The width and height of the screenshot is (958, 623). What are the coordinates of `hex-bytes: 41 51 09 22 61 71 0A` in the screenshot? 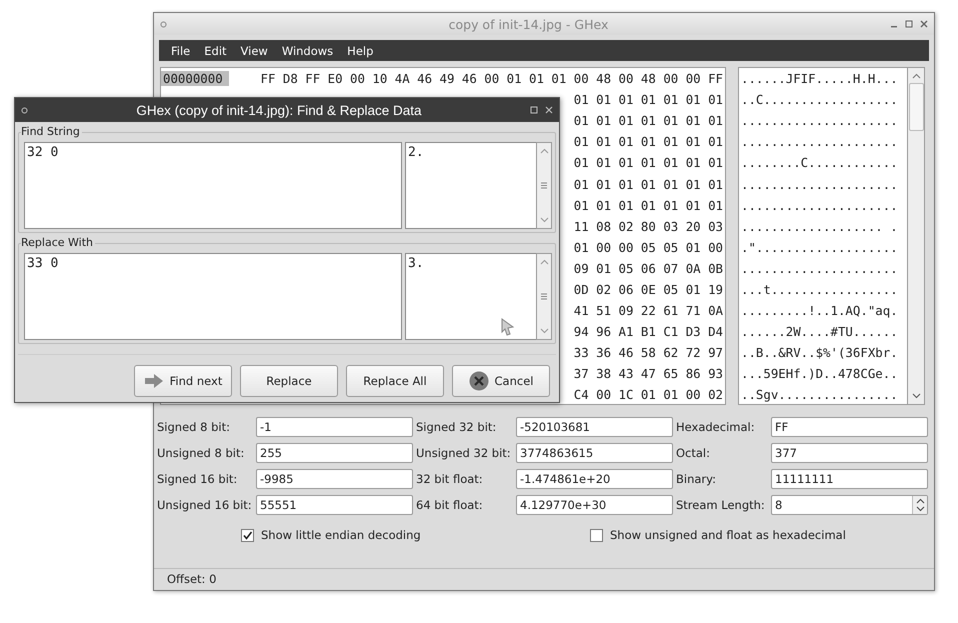 It's located at (648, 310).